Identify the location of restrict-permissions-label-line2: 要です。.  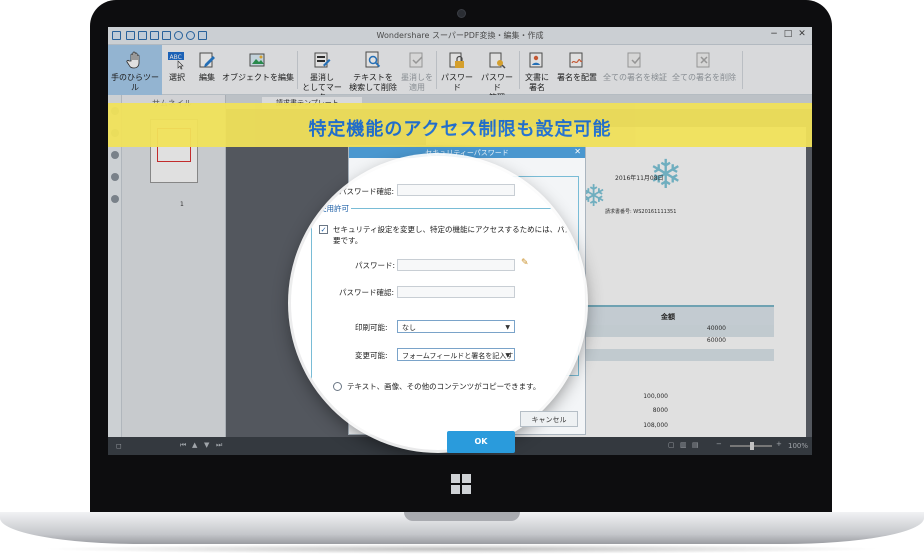
(348, 240).